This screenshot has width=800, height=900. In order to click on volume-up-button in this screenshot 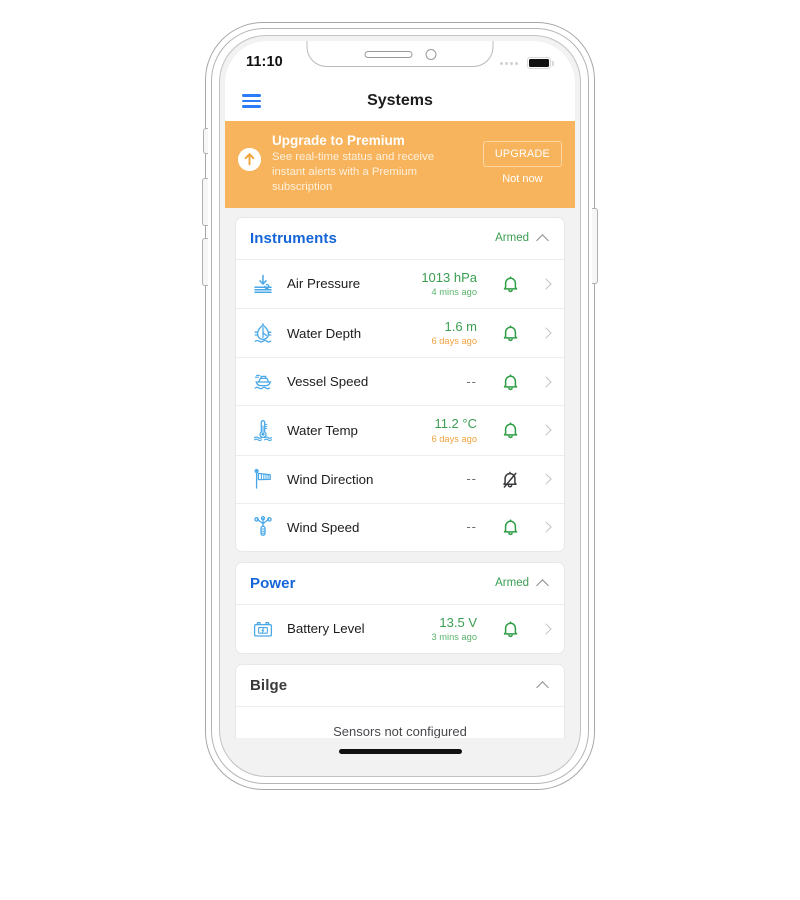, I will do `click(205, 202)`.